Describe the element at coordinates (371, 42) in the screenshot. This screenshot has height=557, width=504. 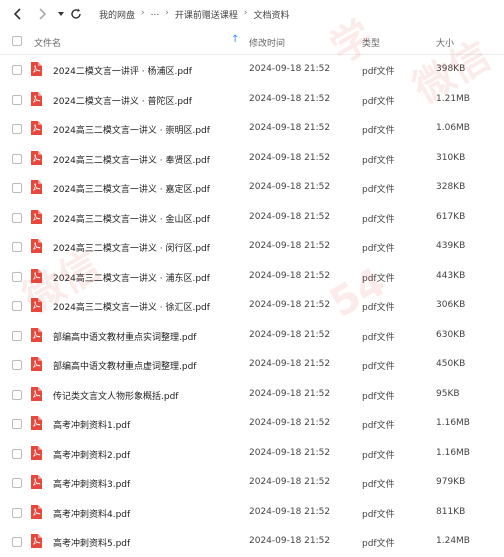
I see `column-header-type: 类型` at that location.